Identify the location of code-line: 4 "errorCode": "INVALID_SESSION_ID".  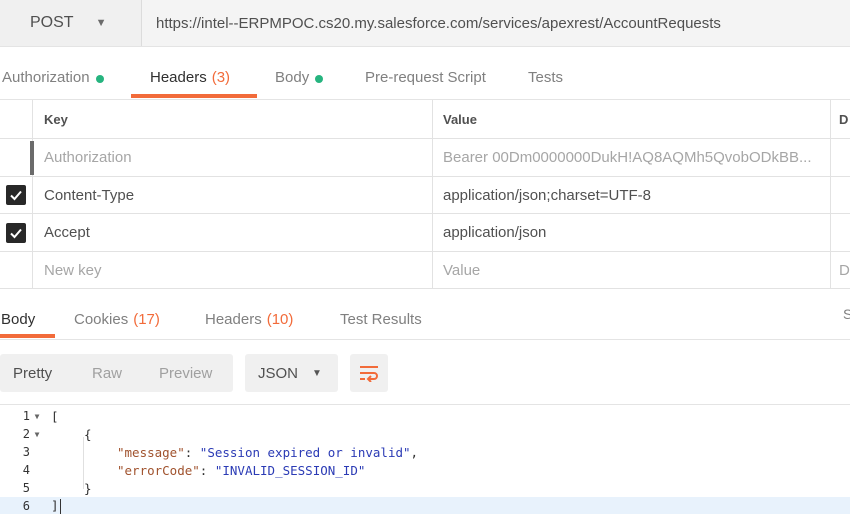
(425, 470).